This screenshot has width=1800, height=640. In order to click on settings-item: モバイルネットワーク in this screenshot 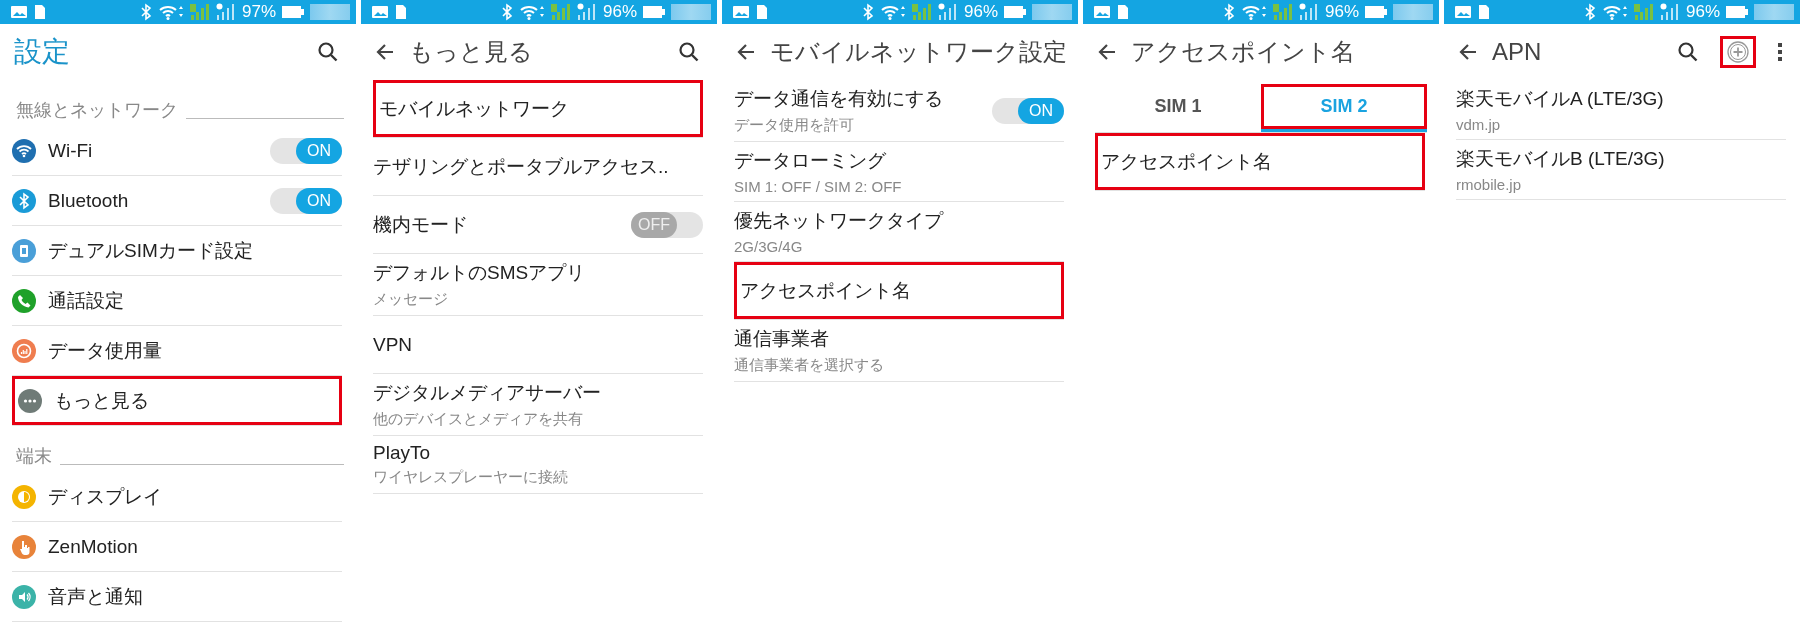, I will do `click(538, 109)`.